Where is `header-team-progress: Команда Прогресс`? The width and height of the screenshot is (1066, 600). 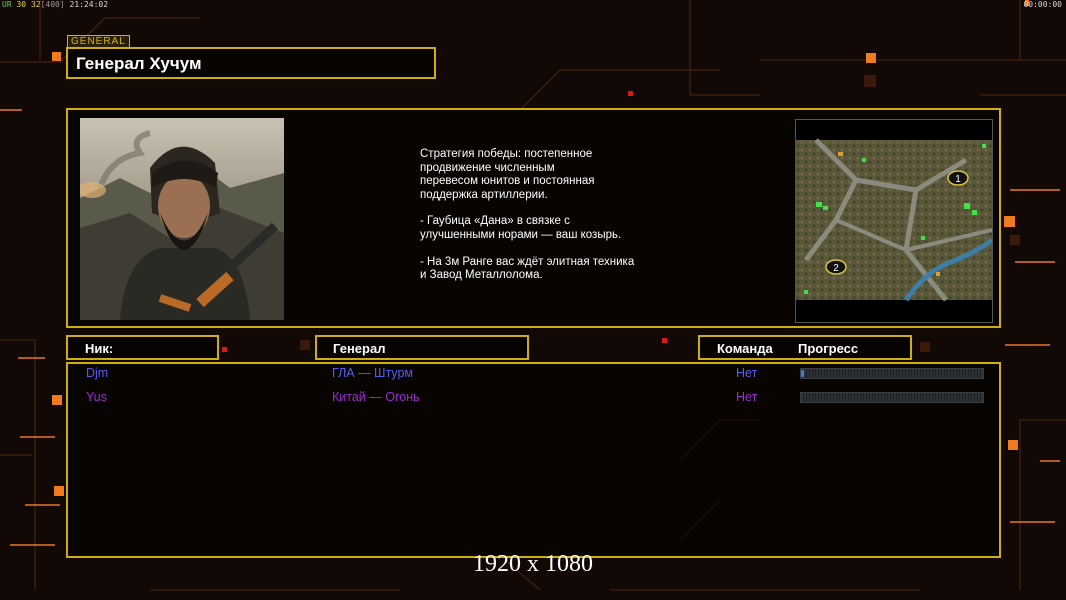 header-team-progress: Команда Прогресс is located at coordinates (805, 347).